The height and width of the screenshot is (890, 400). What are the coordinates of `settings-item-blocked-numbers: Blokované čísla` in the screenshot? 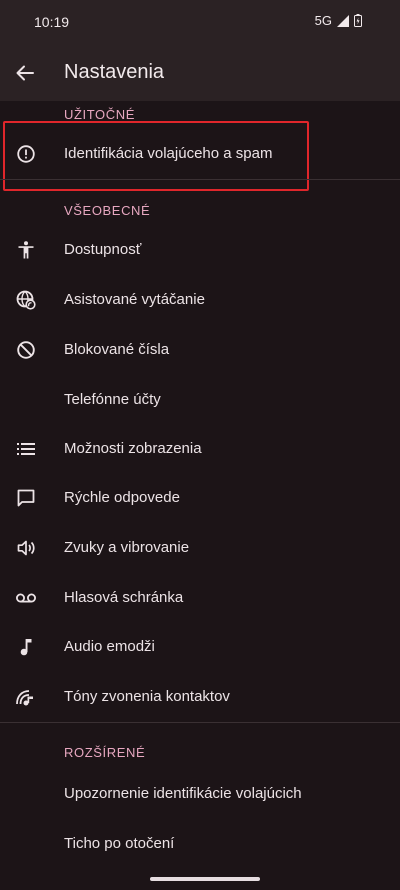 It's located at (200, 351).